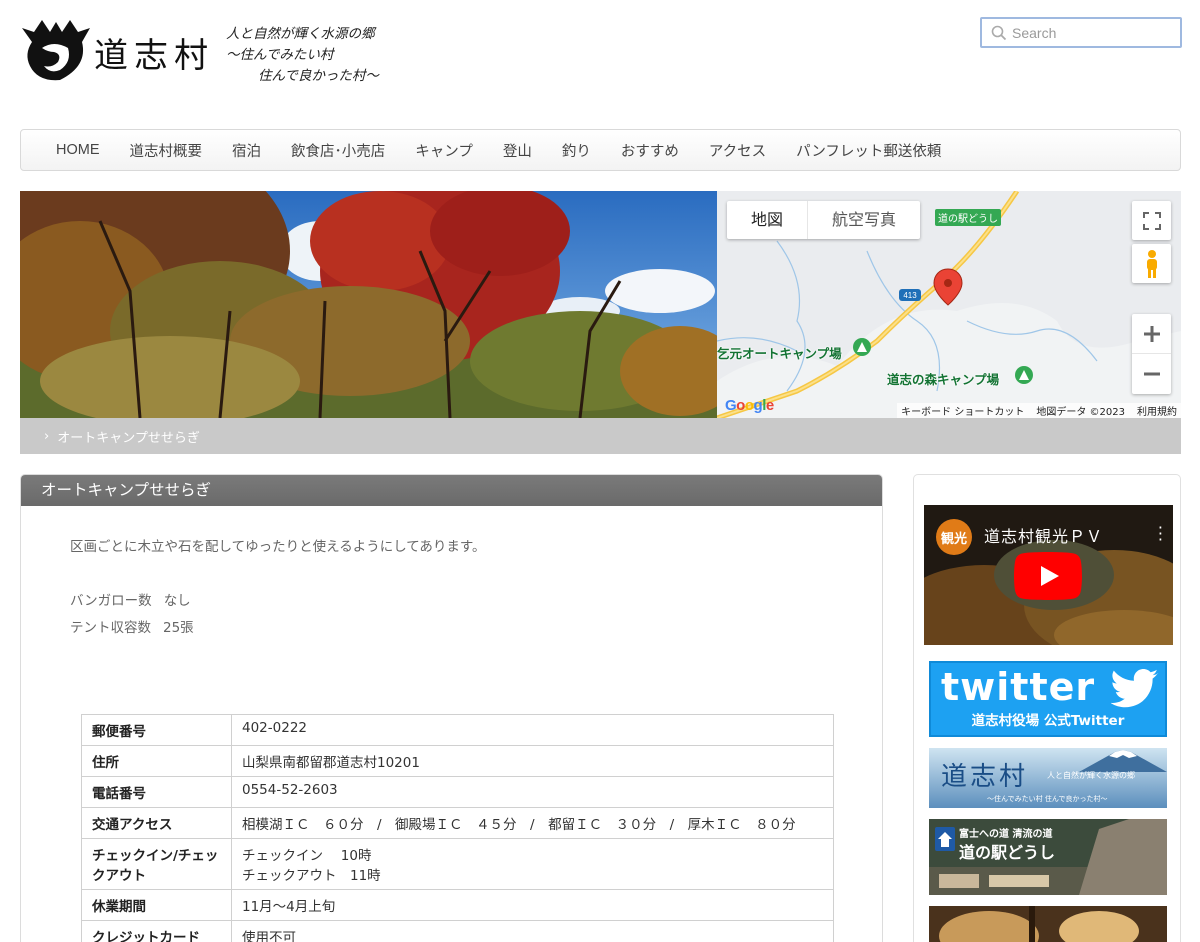 This screenshot has height=942, width=1200. Describe the element at coordinates (945, 839) in the screenshot. I see `roadside-station-icon` at that location.